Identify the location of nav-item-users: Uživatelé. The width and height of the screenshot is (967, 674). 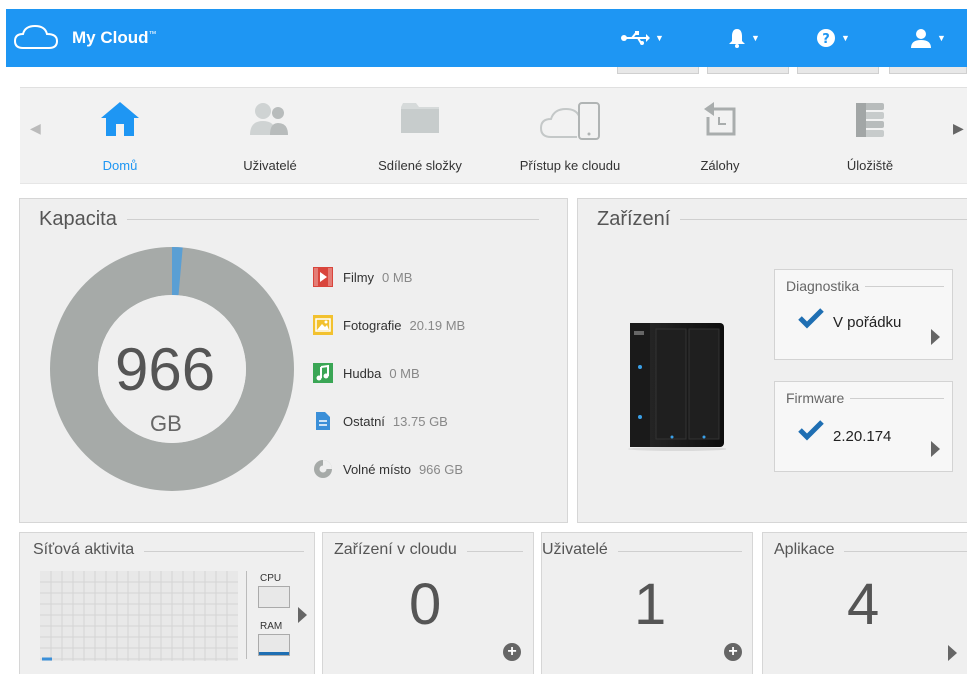
(270, 135).